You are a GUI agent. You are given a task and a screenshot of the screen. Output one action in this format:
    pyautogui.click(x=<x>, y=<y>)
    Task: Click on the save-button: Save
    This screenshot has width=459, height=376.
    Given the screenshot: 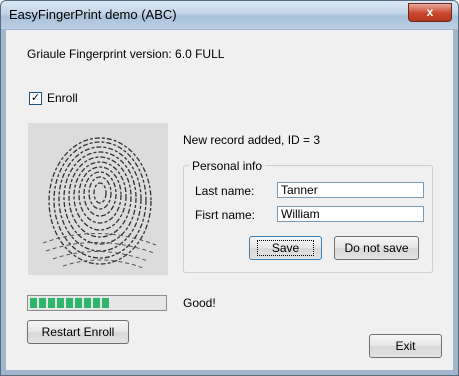 What is the action you would take?
    pyautogui.click(x=285, y=248)
    